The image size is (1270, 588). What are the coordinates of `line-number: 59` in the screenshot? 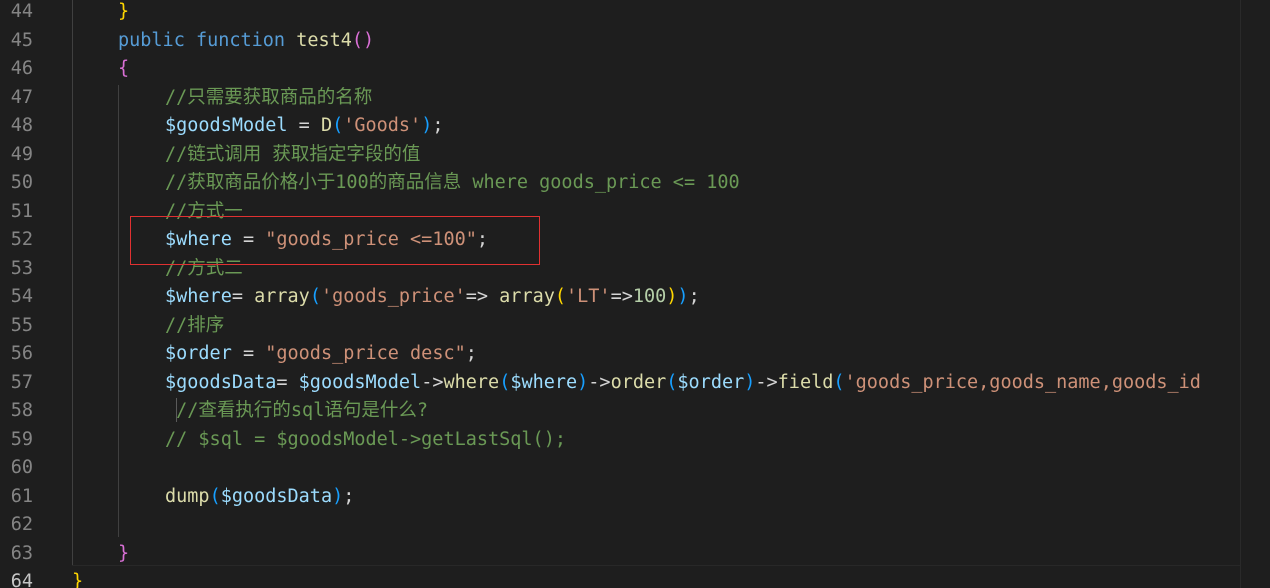 It's located at (21, 439).